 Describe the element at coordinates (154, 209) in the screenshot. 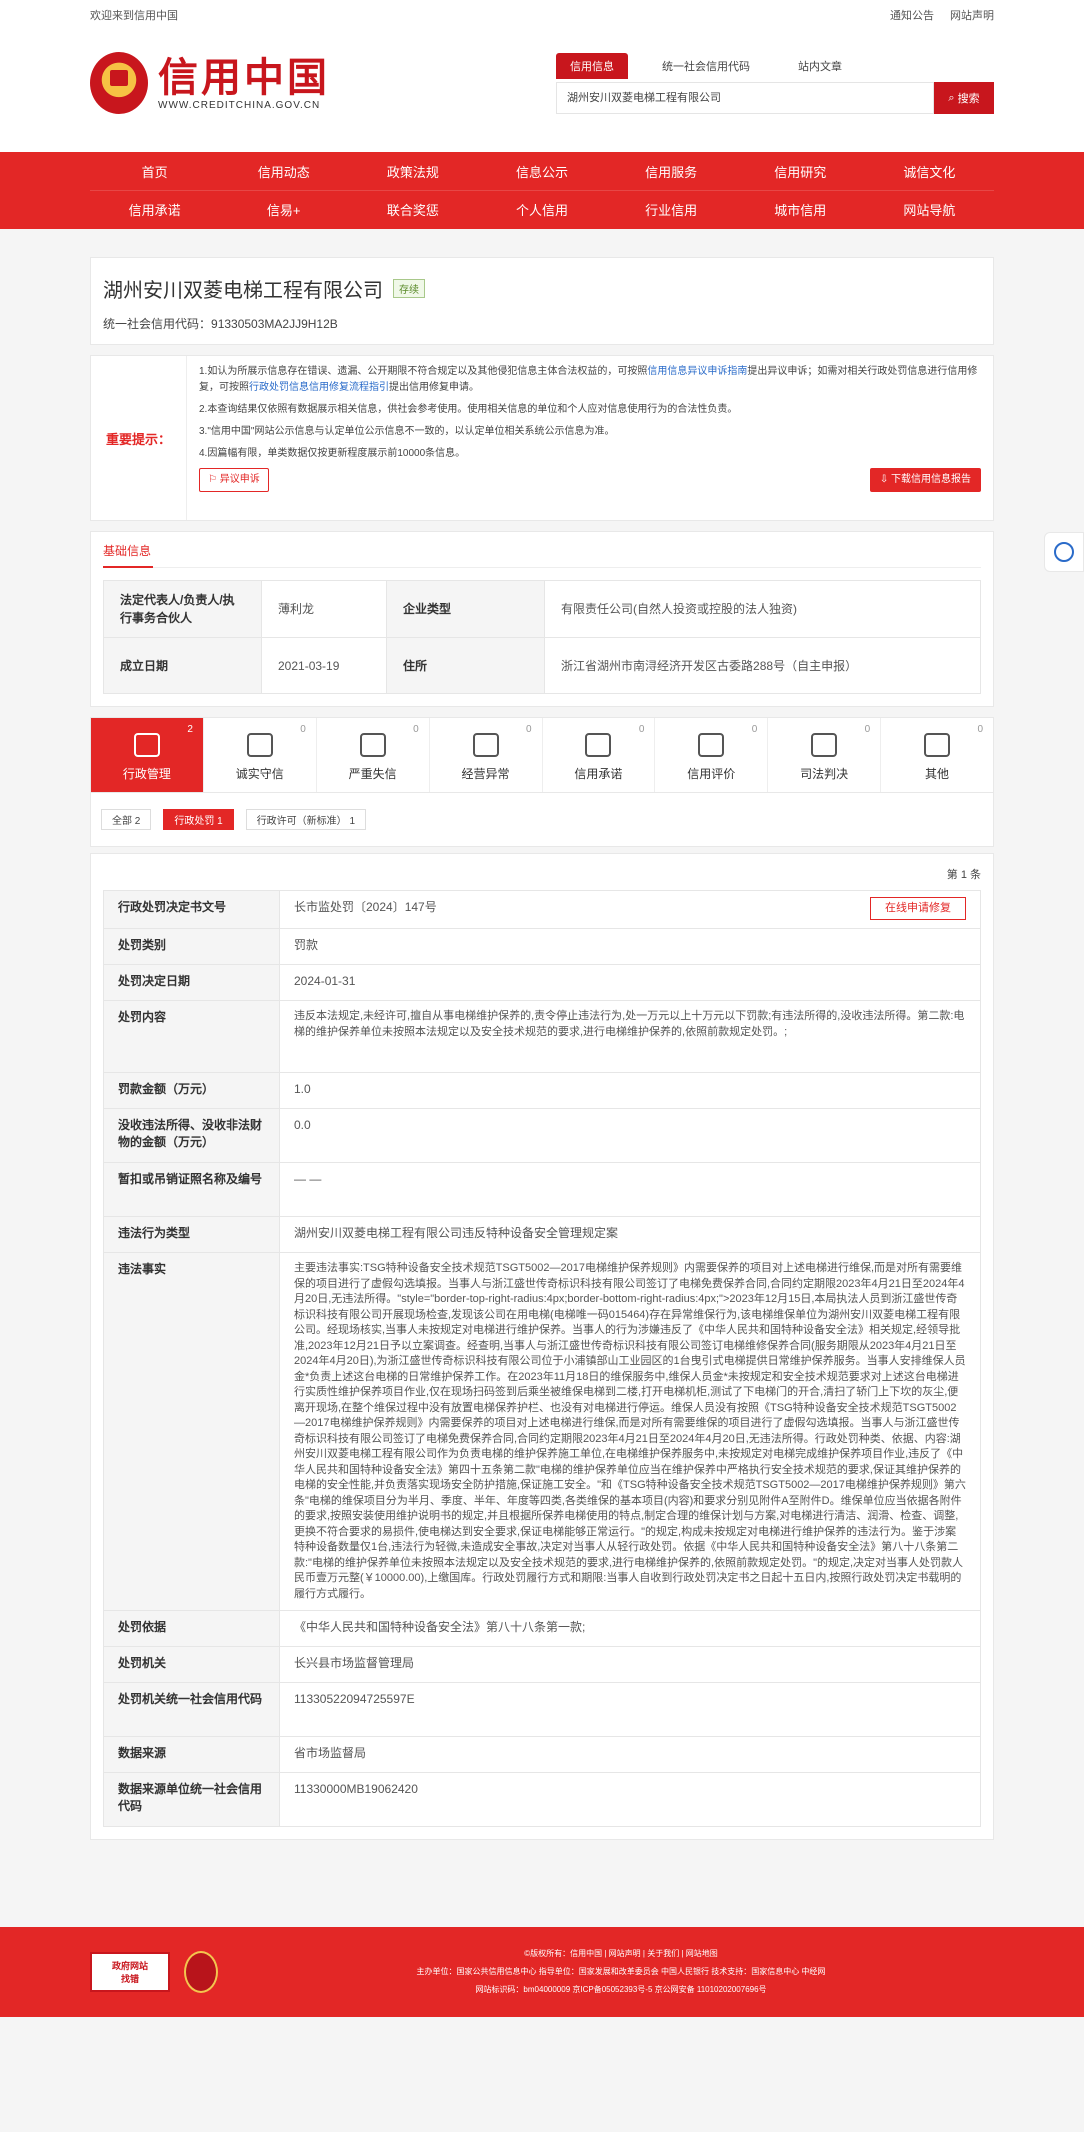

I see `nav-credit-commitment: 信用承诺` at that location.